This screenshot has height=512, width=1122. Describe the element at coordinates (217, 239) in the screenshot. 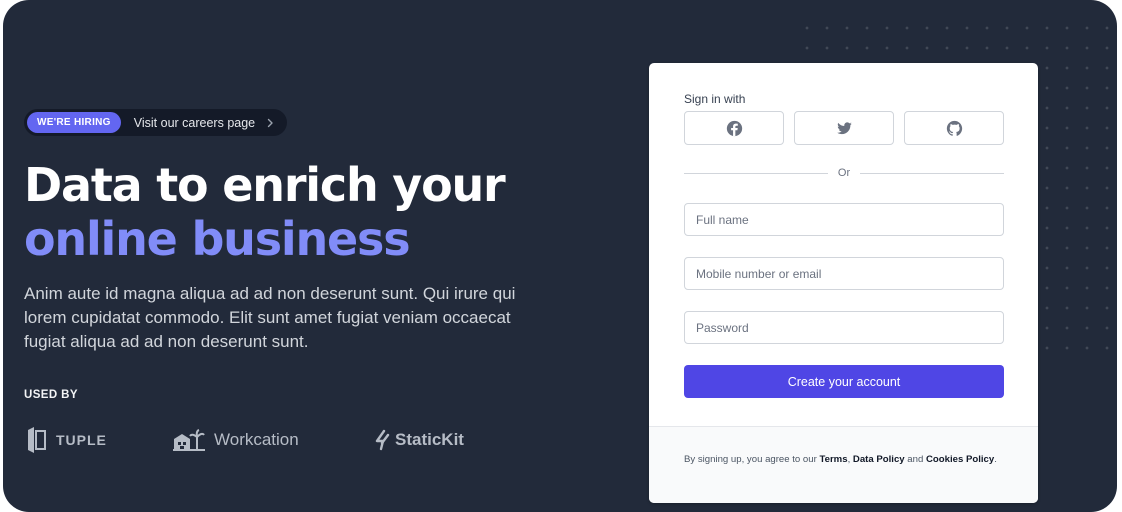

I see `headline-line-2: online business` at that location.